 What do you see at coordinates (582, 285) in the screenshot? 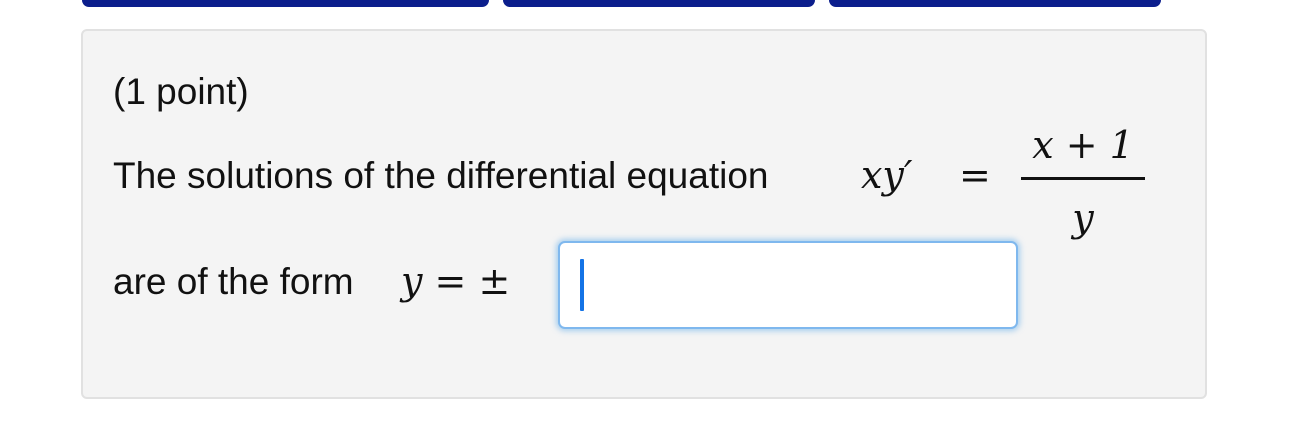
I see `text-caret` at bounding box center [582, 285].